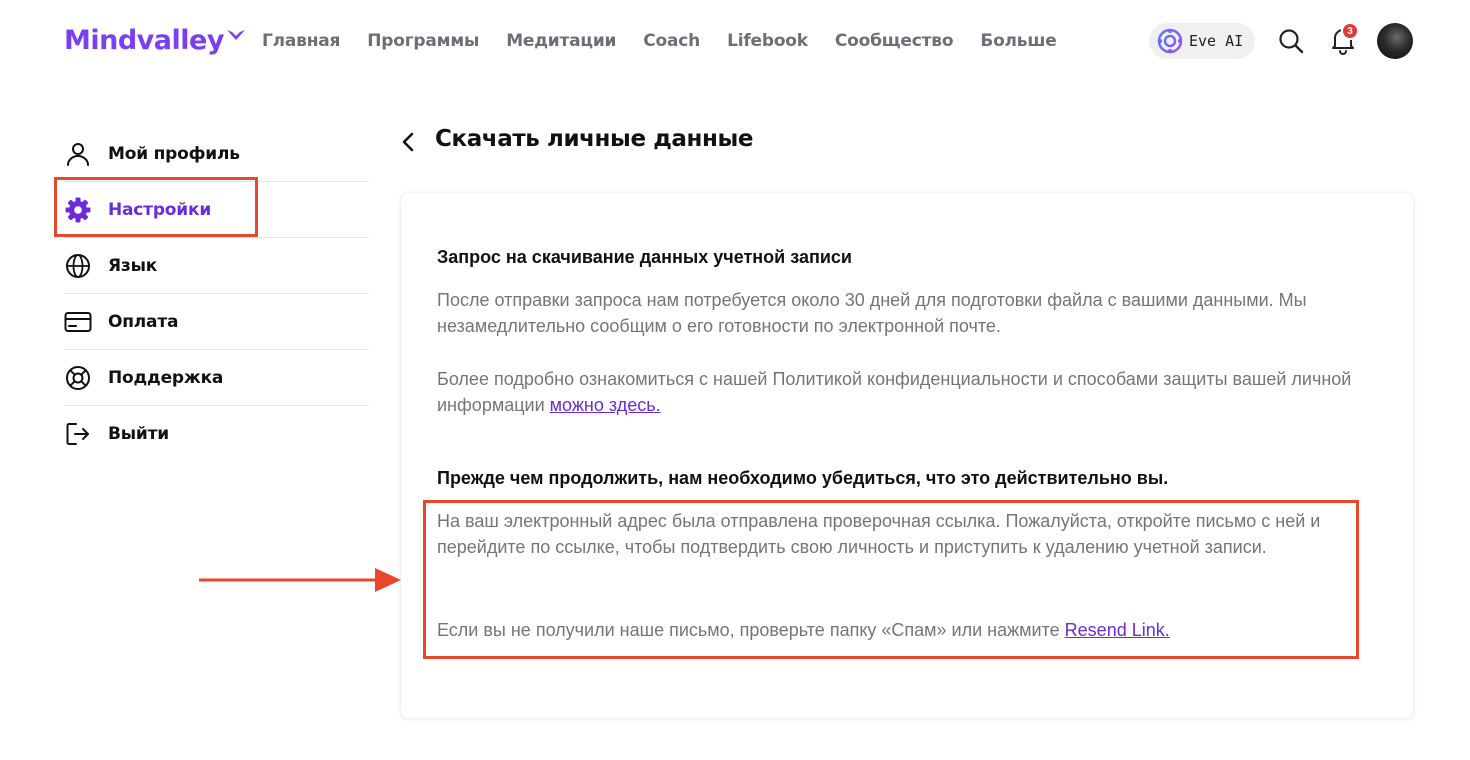  Describe the element at coordinates (300, 580) in the screenshot. I see `annotation-arrow-icon` at that location.